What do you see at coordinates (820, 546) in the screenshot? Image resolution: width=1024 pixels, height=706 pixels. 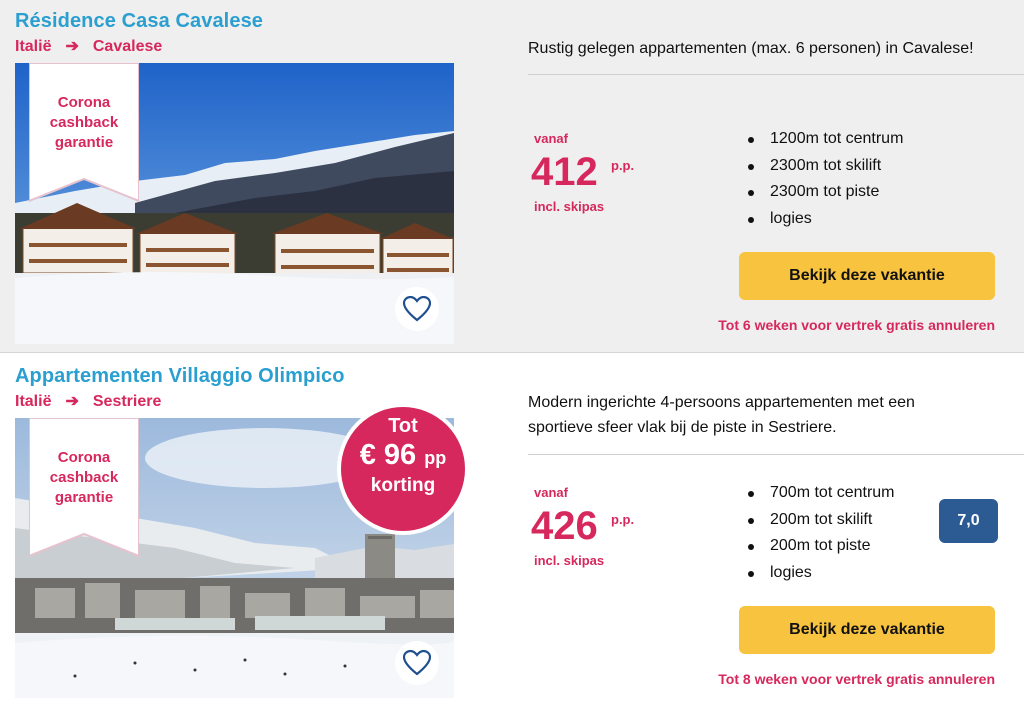 I see `feature-item: 200m tot piste` at bounding box center [820, 546].